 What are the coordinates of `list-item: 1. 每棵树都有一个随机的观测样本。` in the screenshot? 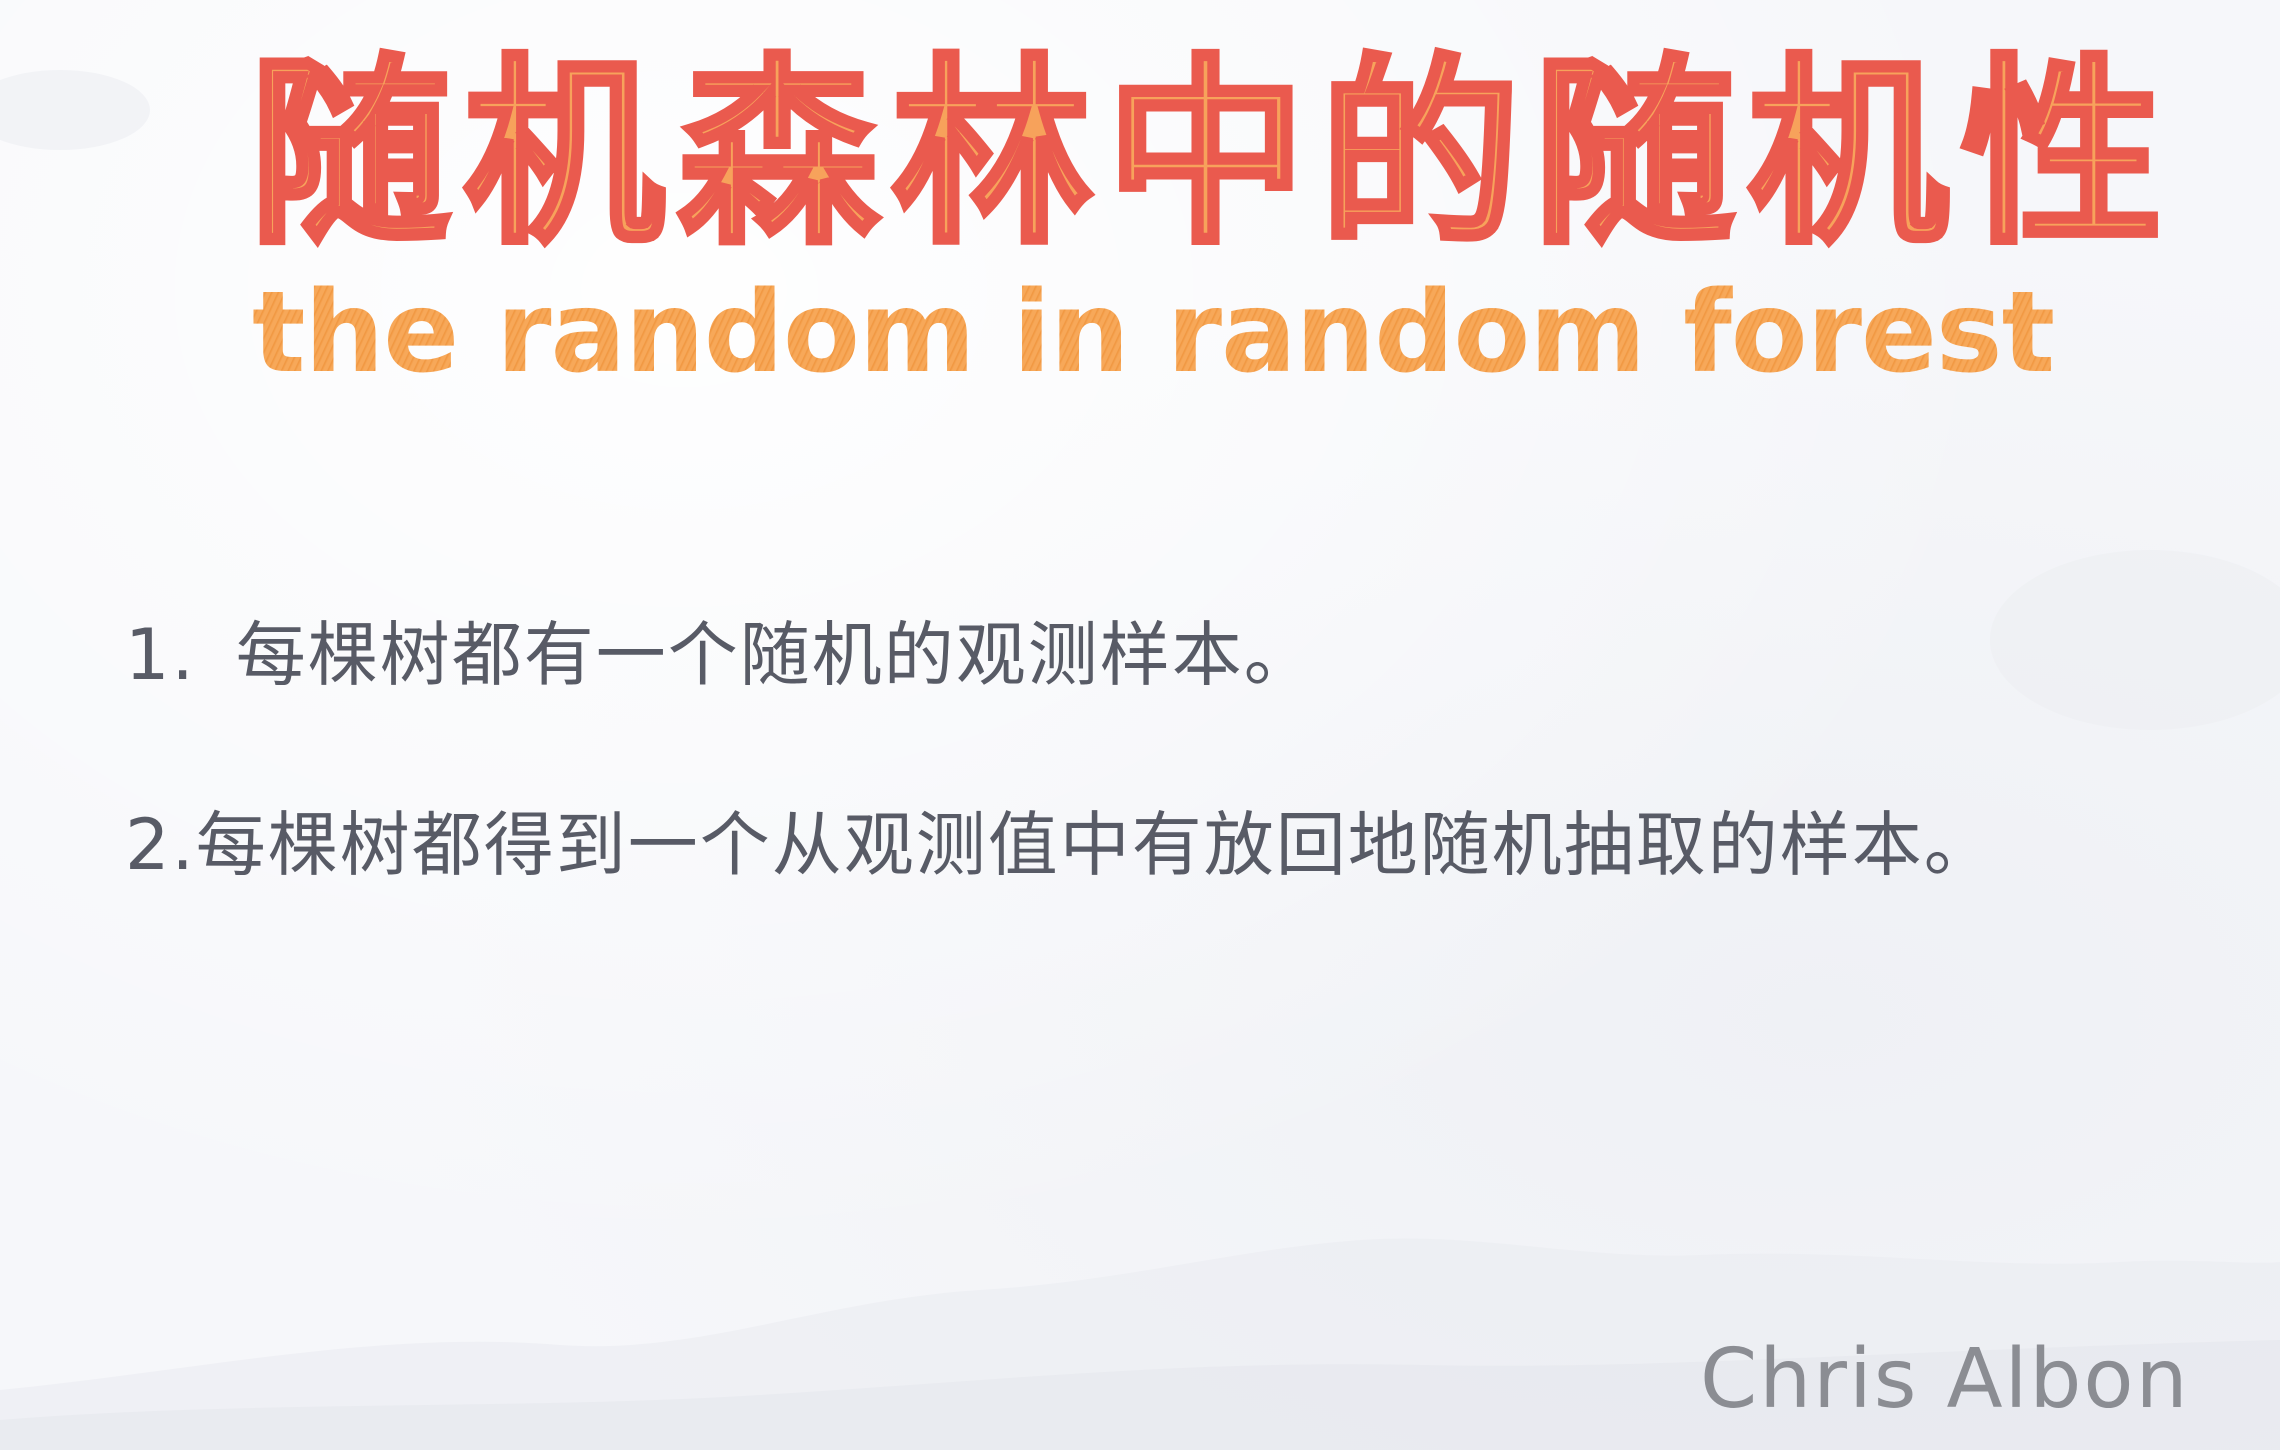 It's located at (1155, 655).